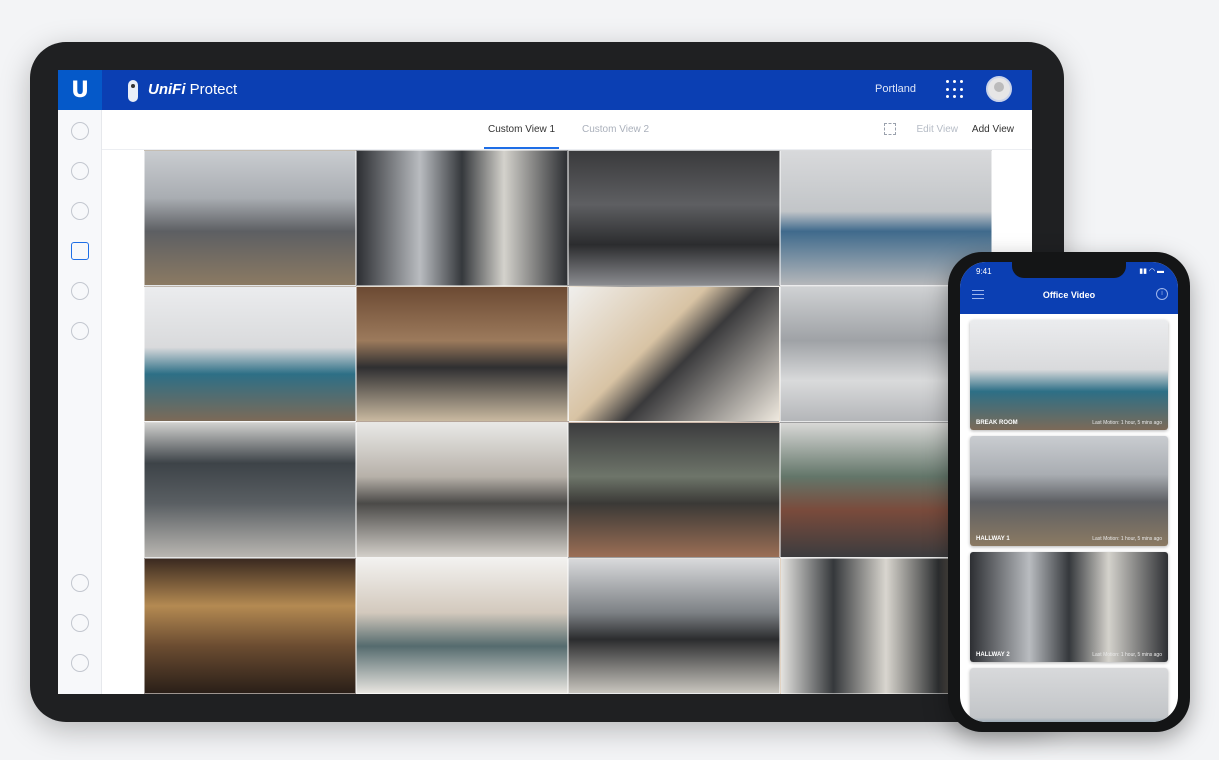  Describe the element at coordinates (999, 89) in the screenshot. I see `avatar` at that location.